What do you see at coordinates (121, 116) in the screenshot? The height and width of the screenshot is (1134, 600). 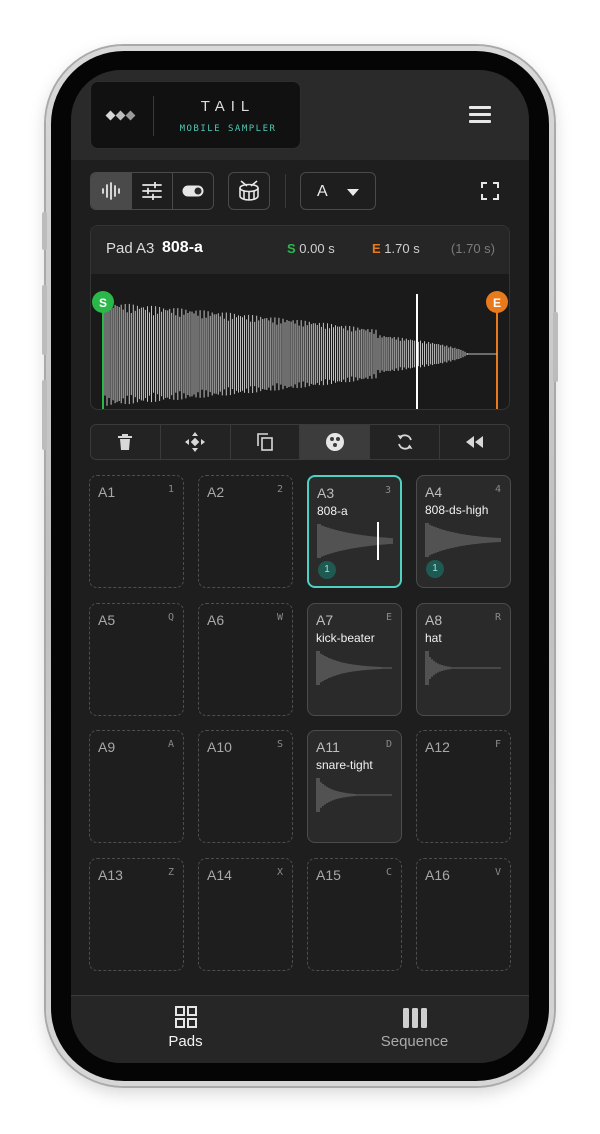 I see `logo-dots-icon` at bounding box center [121, 116].